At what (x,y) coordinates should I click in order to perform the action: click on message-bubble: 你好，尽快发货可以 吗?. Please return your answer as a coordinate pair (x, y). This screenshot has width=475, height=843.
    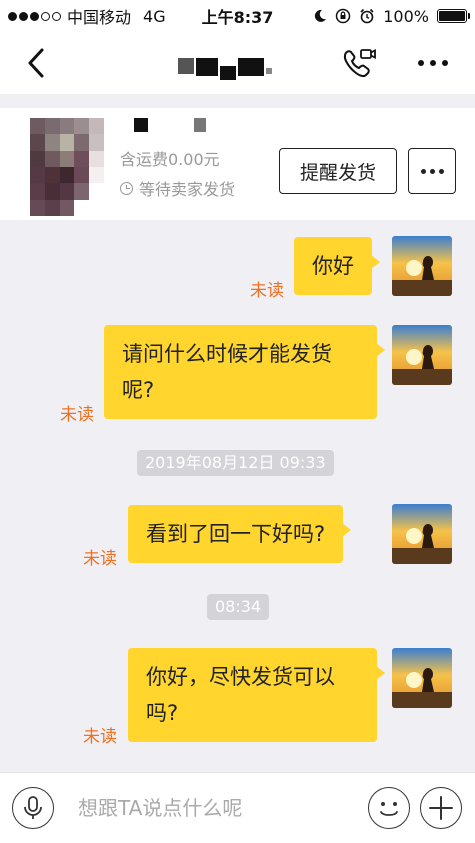
    Looking at the image, I should click on (256, 695).